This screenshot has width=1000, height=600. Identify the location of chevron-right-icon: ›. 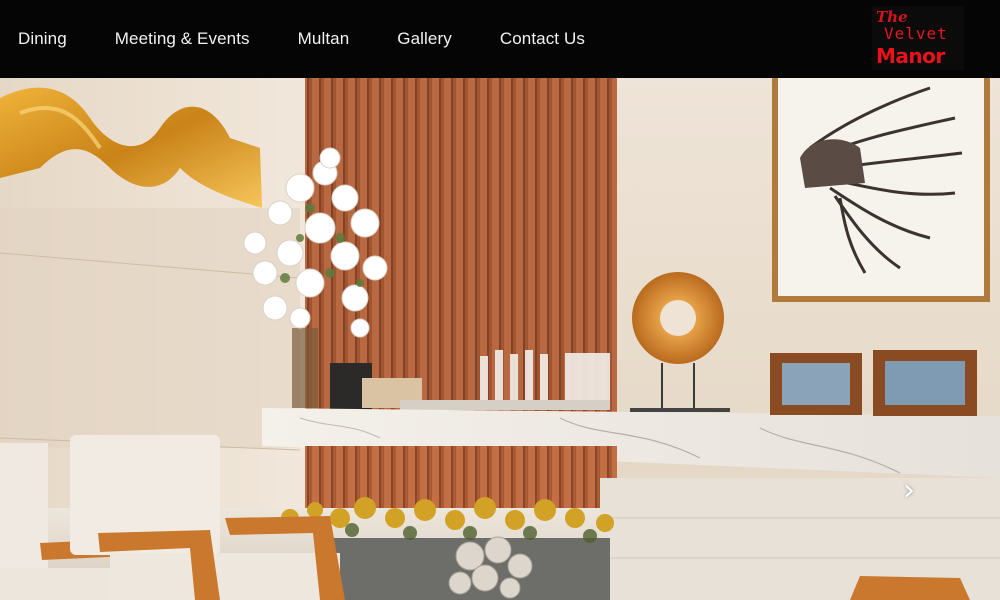
(909, 490).